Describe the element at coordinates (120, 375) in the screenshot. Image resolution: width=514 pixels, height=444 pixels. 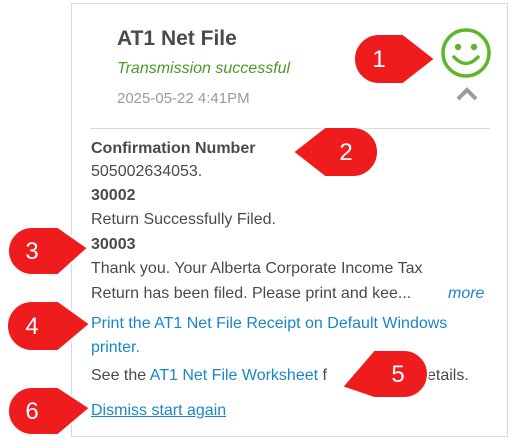
I see `worksheet-prefix: See the` at that location.